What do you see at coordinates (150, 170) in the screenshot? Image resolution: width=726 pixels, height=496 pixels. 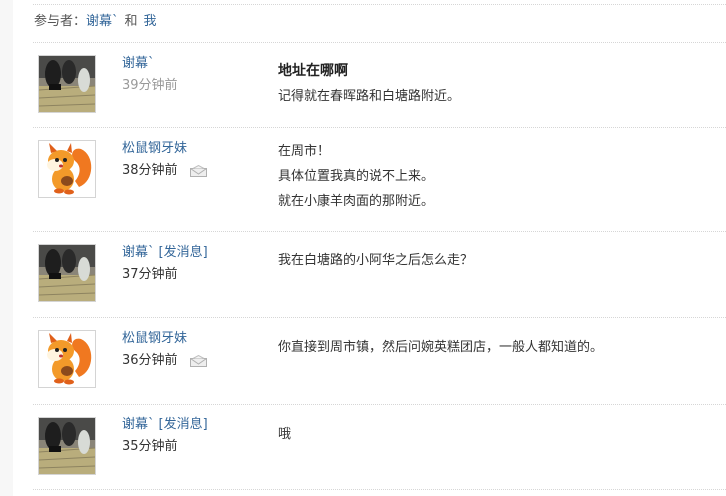 I see `message-time: 38分钟前` at bounding box center [150, 170].